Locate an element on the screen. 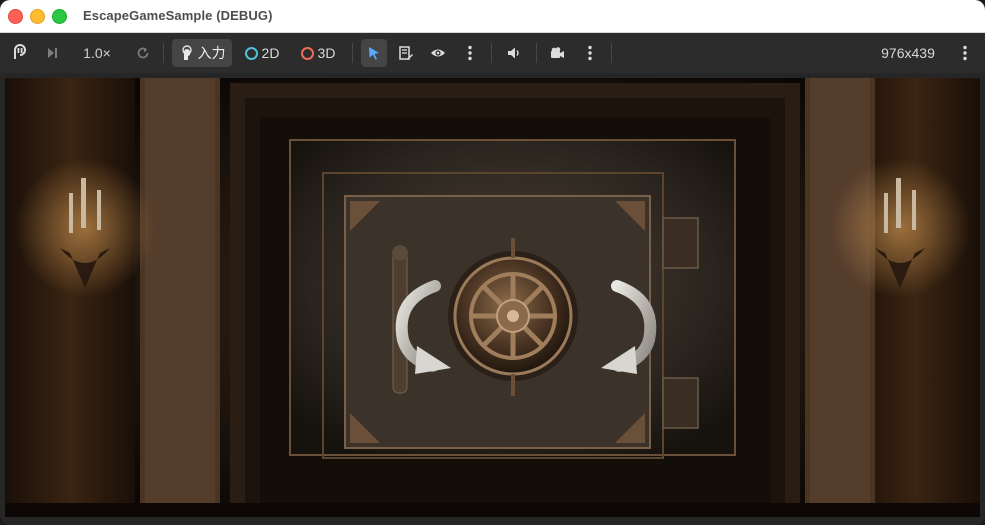 Image resolution: width=985 pixels, height=525 pixels. input-hand-icon is located at coordinates (186, 52).